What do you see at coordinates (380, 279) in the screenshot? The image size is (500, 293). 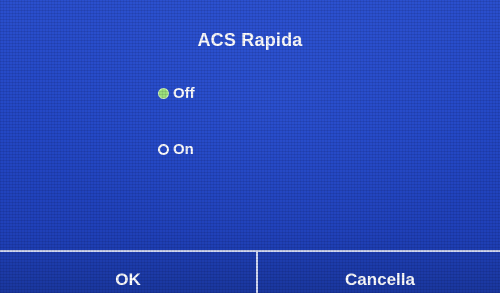 I see `cancel-button-label: Cancella` at bounding box center [380, 279].